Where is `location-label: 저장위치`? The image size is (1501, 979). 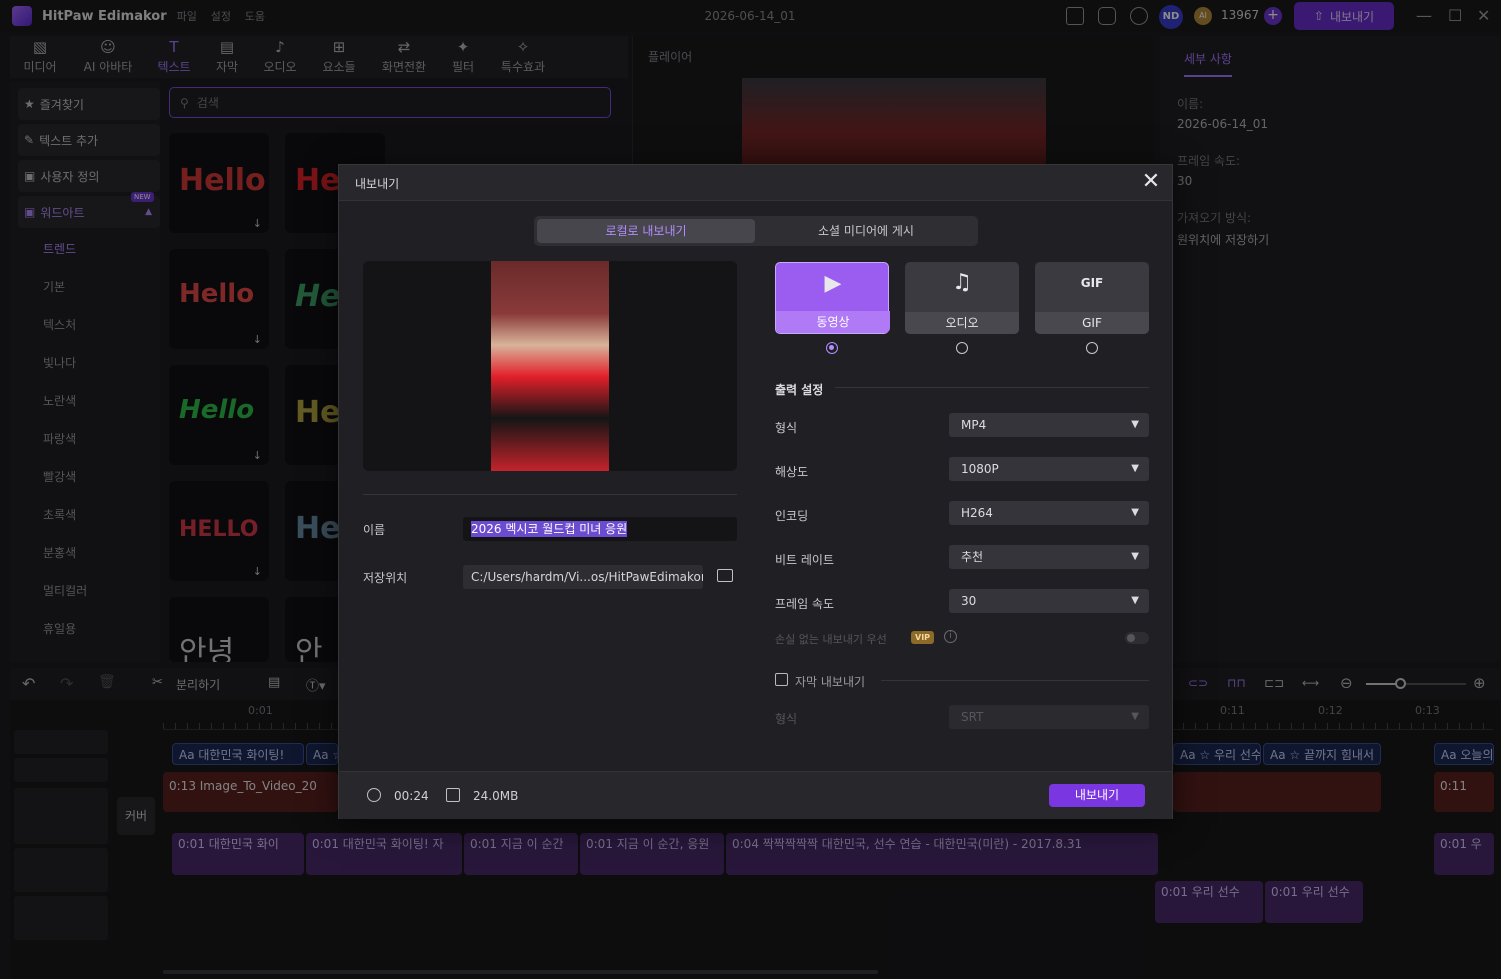
location-label: 저장위치 is located at coordinates (385, 578).